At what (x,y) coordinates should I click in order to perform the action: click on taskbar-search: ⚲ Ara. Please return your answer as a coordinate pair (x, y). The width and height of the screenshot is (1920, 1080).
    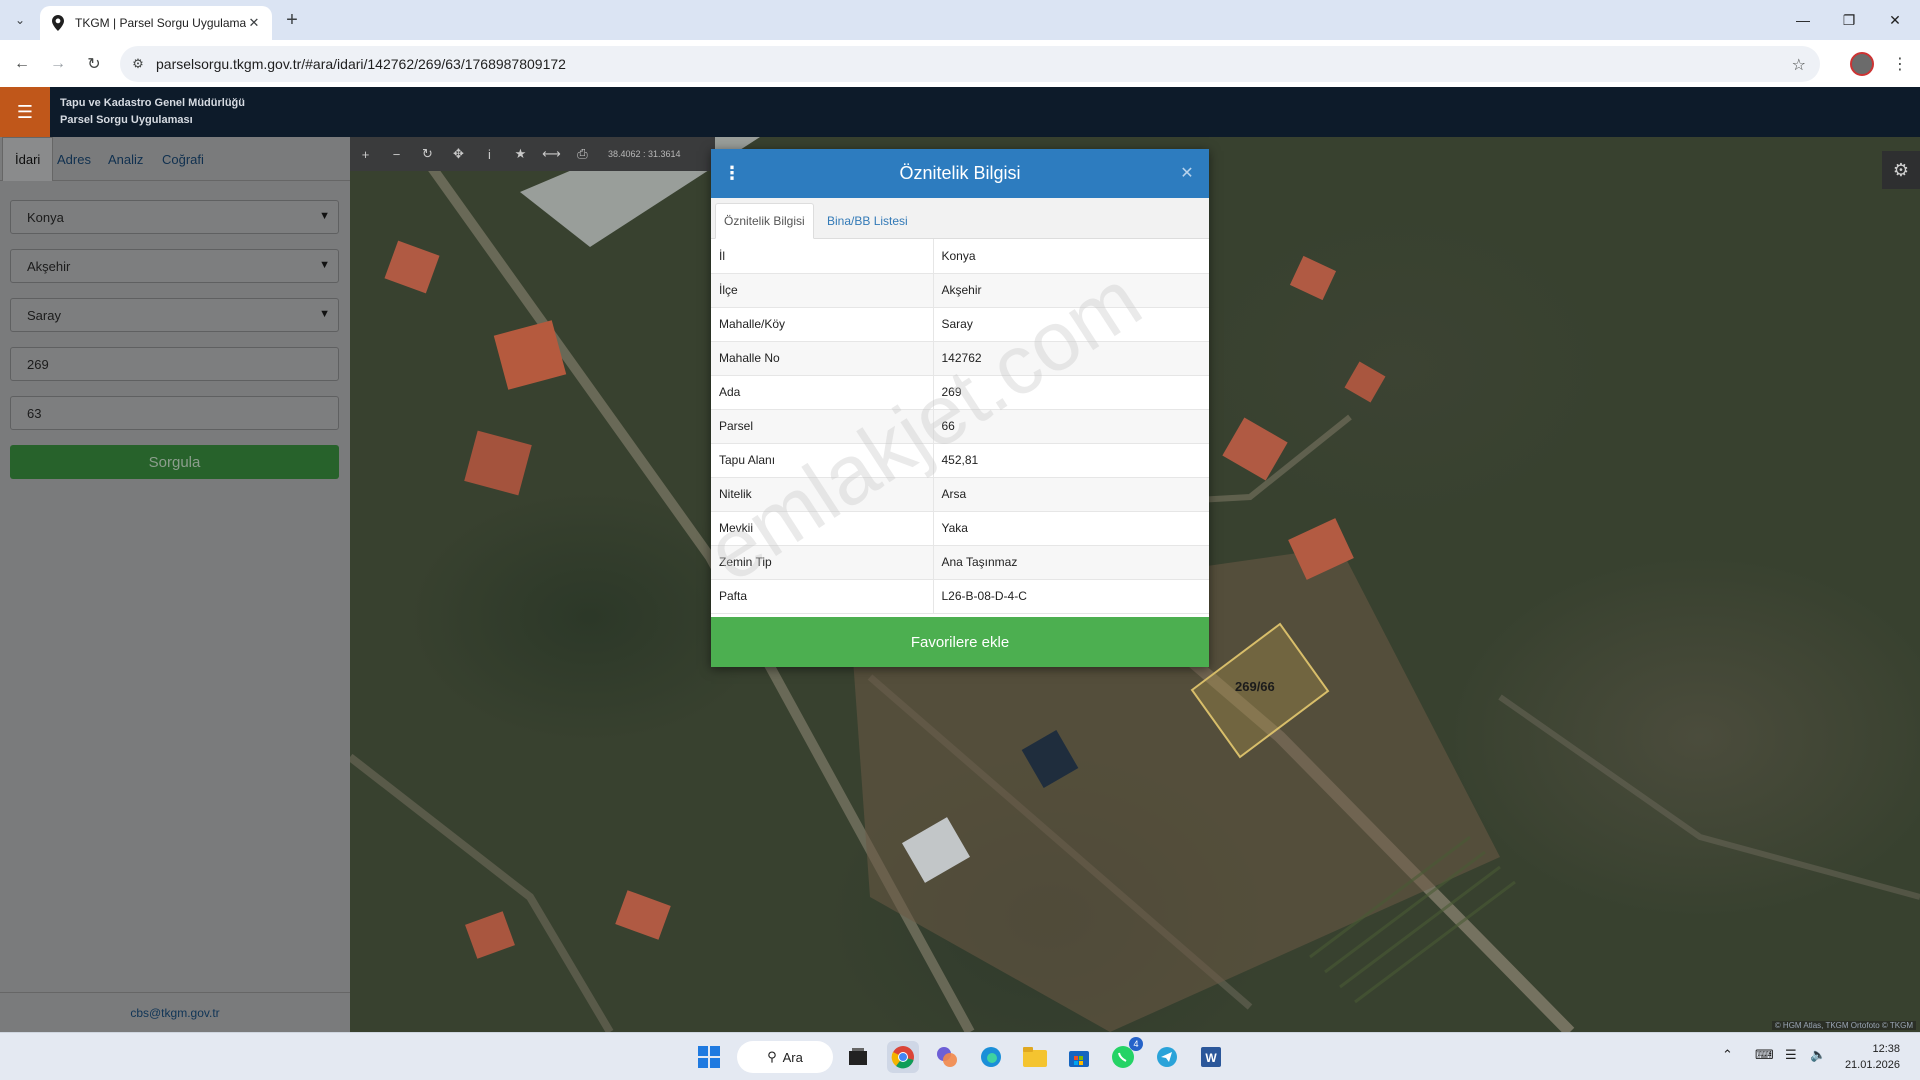
    Looking at the image, I should click on (785, 1057).